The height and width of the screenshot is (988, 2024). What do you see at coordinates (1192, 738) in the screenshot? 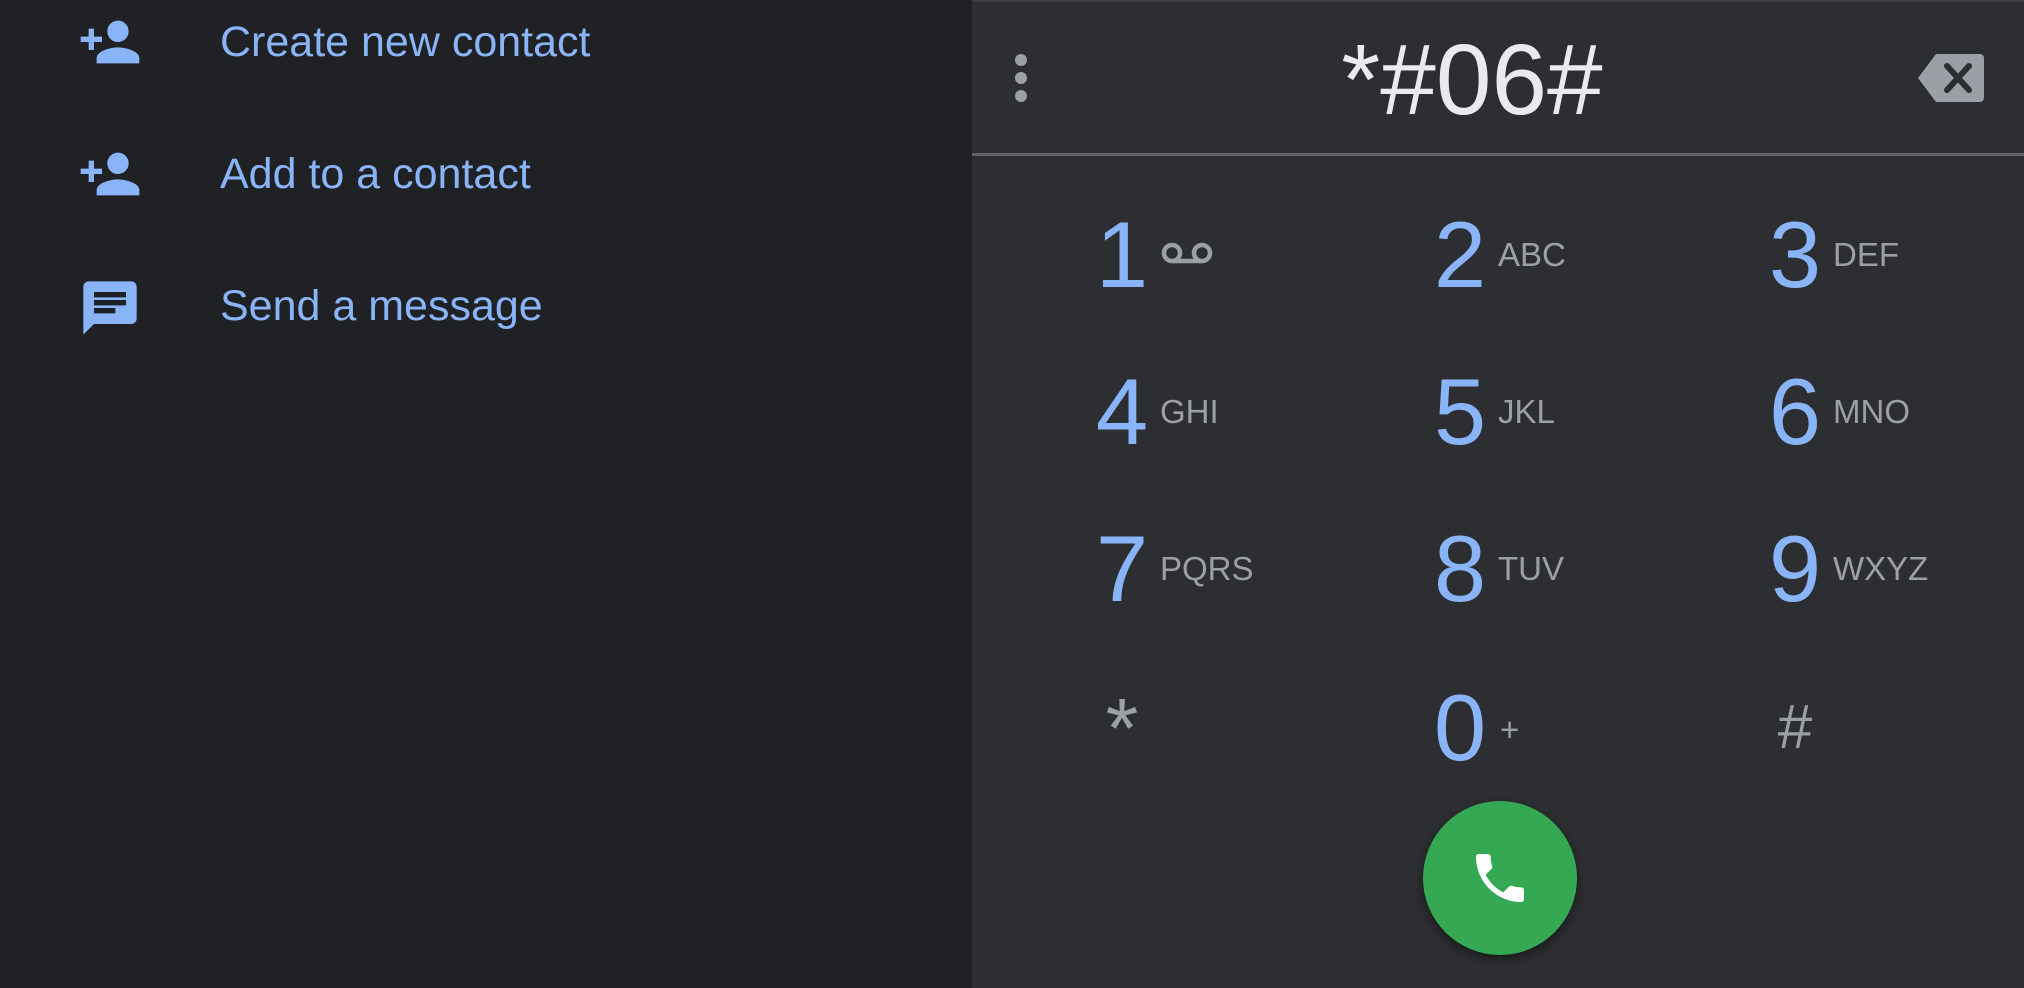
I see `dialpad-key-star: *` at bounding box center [1192, 738].